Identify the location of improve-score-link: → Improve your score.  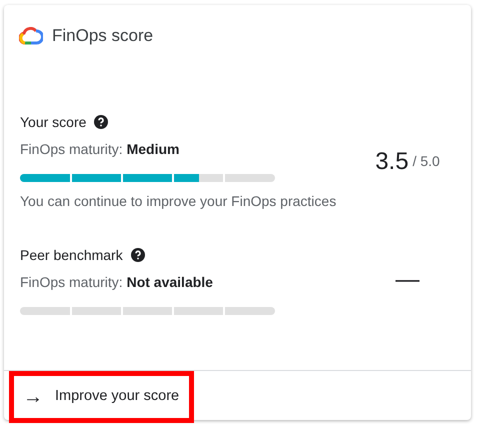
(101, 396).